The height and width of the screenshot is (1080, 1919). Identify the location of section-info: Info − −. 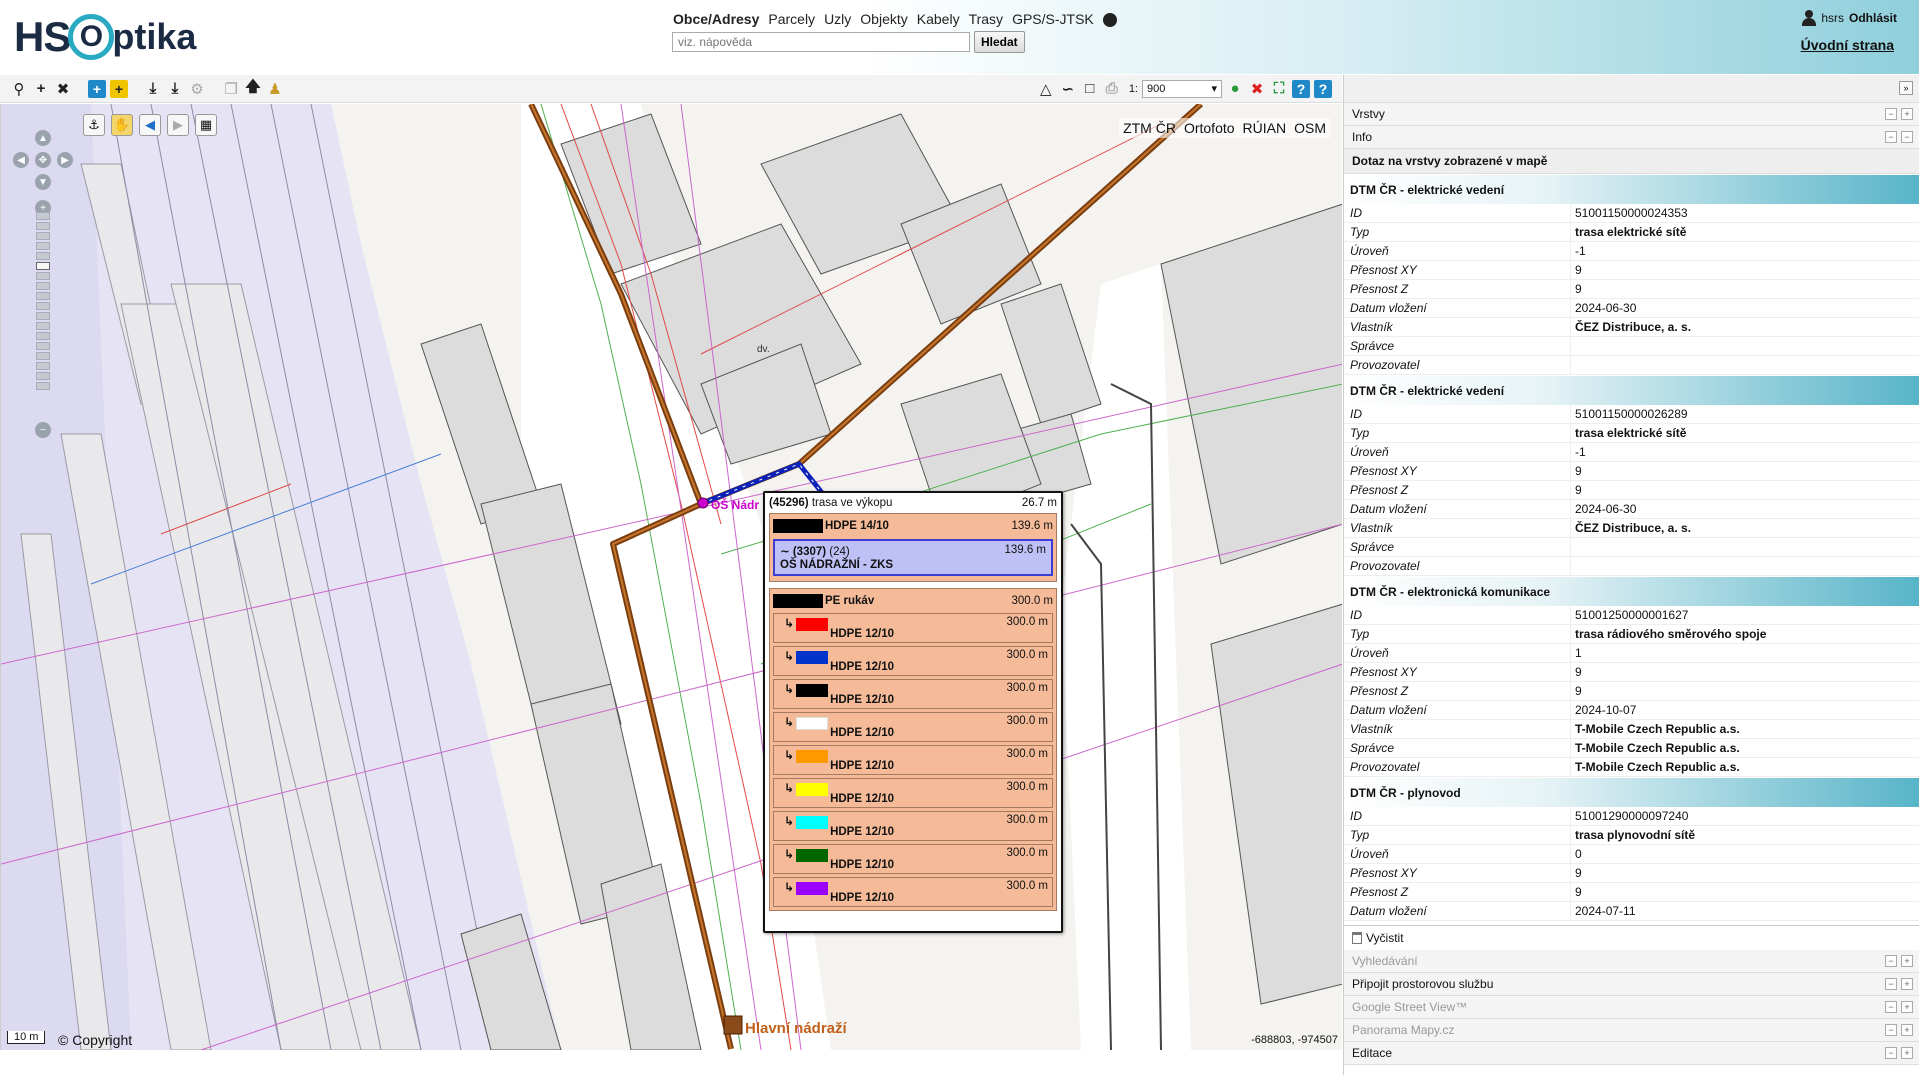
(1631, 137).